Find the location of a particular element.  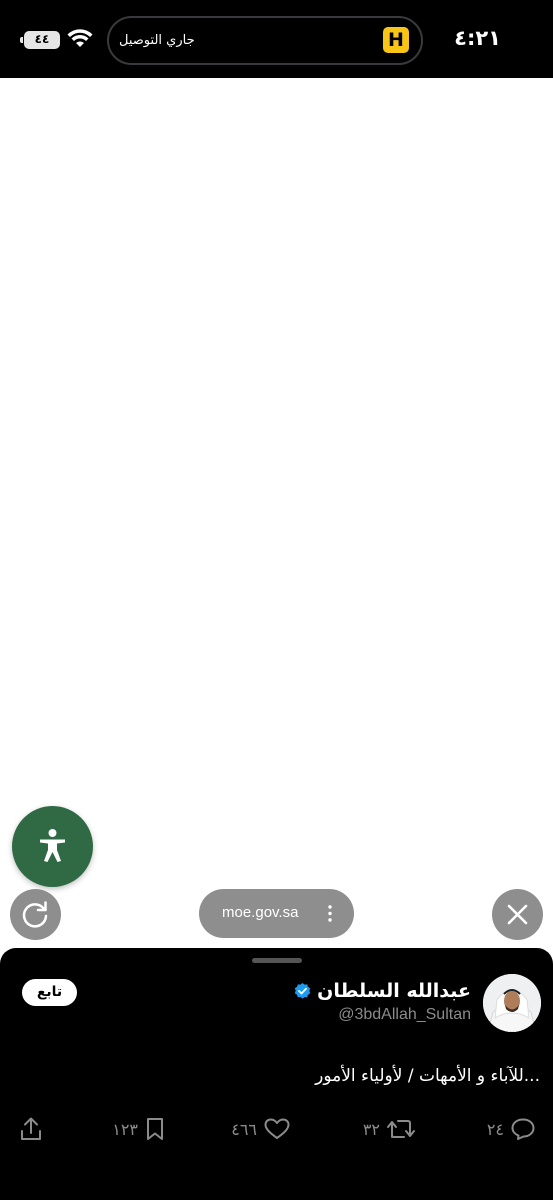

follow-button: تابع is located at coordinates (49, 992).